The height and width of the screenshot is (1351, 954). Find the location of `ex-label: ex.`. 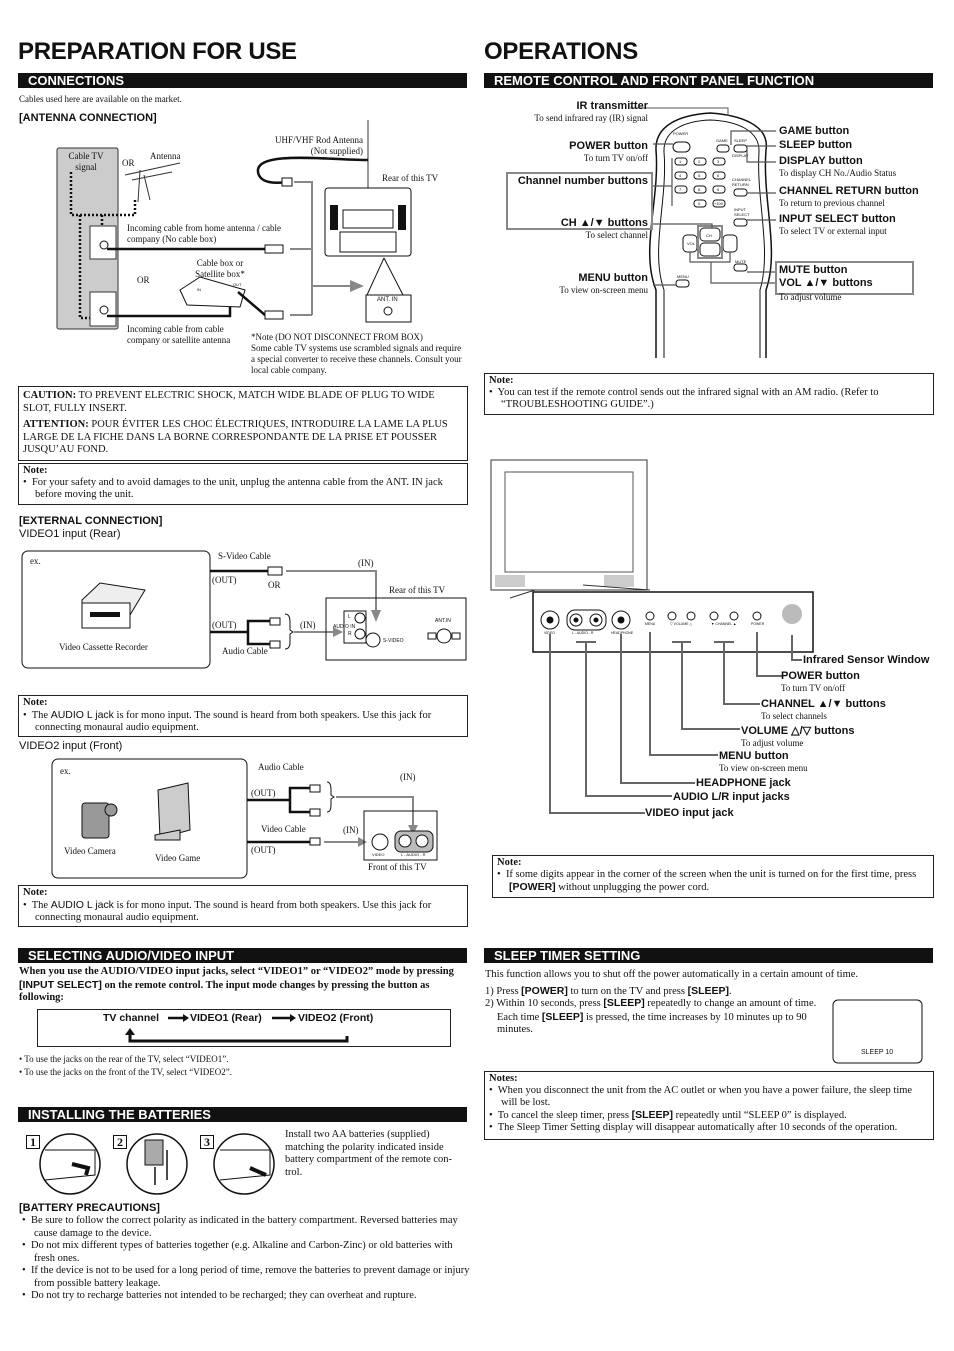

ex-label: ex. is located at coordinates (35, 561).